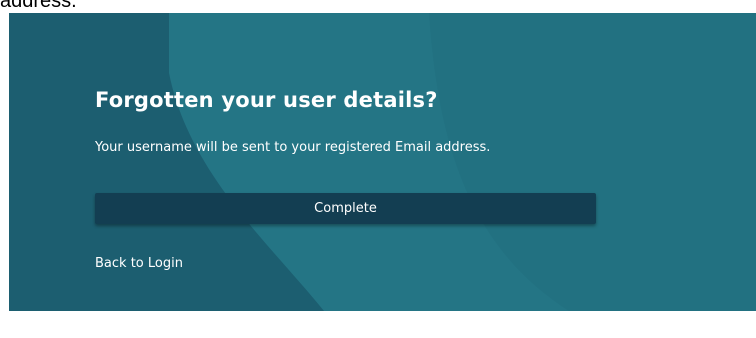 Image resolution: width=756 pixels, height=338 pixels. I want to click on clipped-text-address: address., so click(38, 6).